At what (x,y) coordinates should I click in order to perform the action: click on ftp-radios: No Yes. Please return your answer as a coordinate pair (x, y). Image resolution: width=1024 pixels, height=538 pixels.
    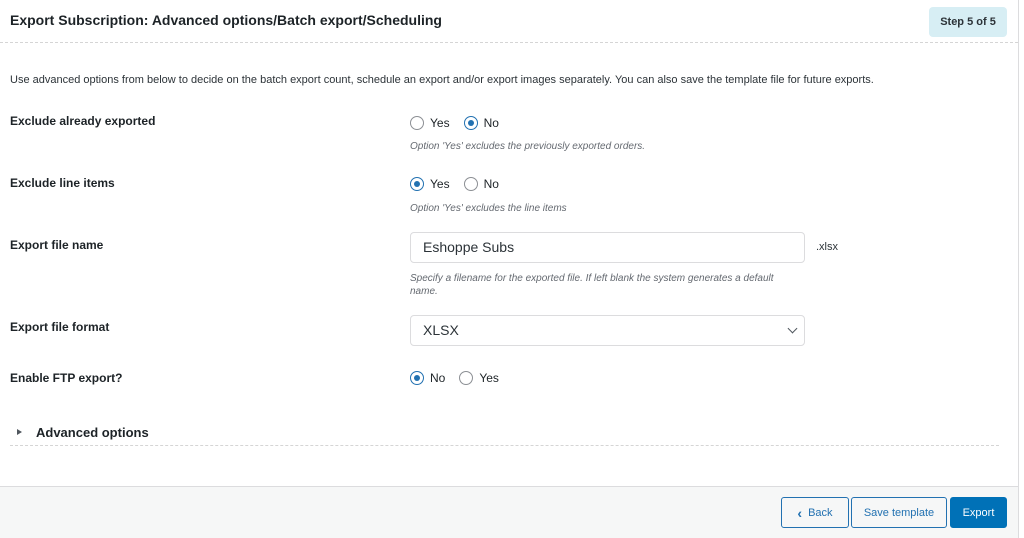
    Looking at the image, I should click on (458, 378).